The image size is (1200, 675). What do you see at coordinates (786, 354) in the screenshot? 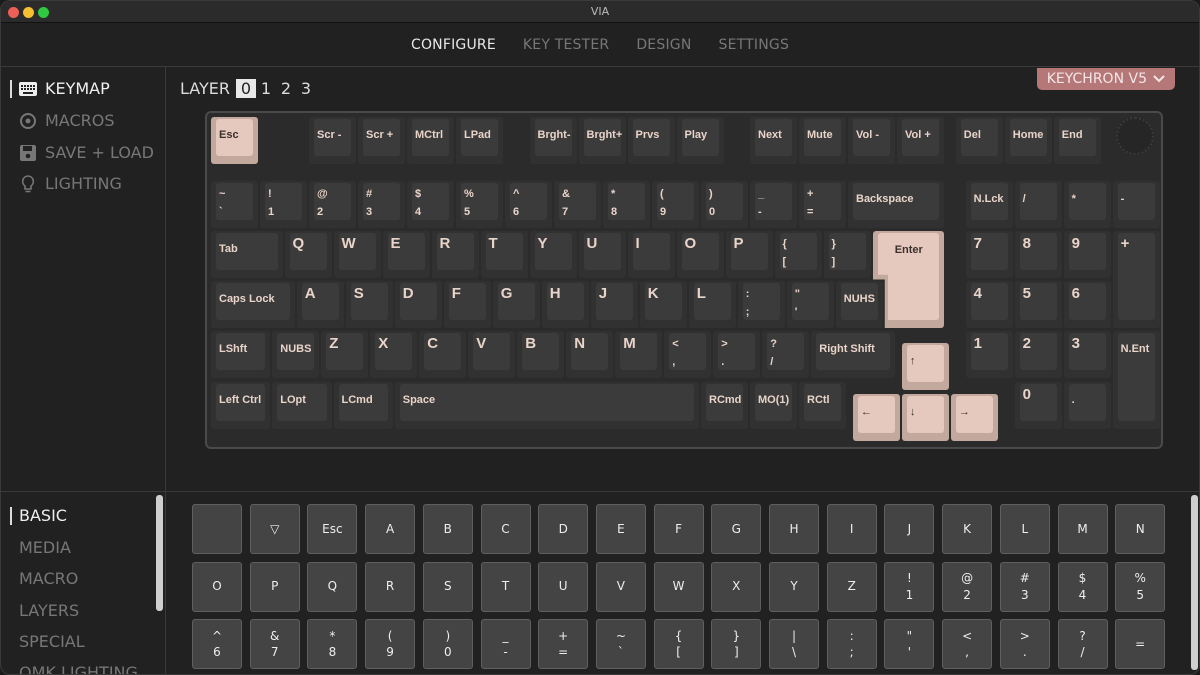
I see `key: ? /` at bounding box center [786, 354].